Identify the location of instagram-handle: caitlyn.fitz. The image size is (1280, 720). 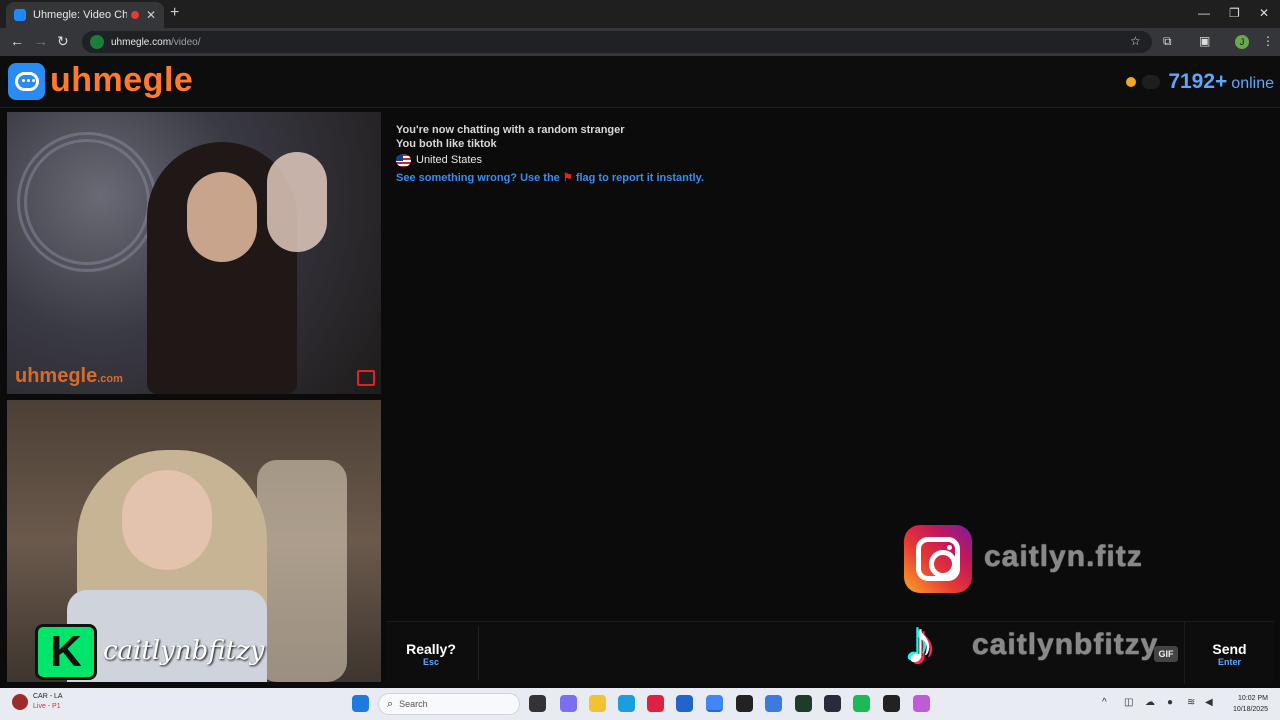
(1063, 556).